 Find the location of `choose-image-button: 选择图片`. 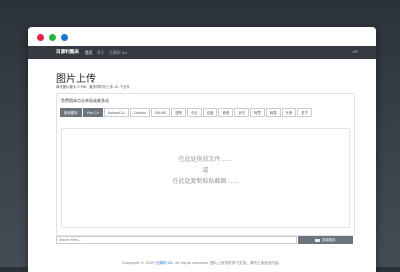

choose-image-button: 选择图片 is located at coordinates (325, 240).